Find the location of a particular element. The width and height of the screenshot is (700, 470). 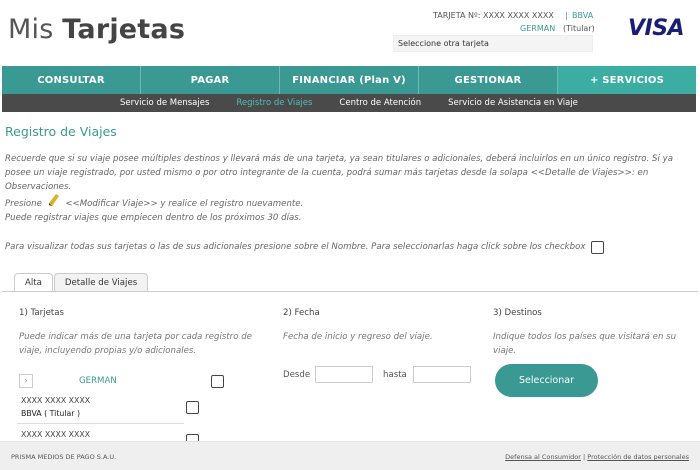

select-other-card-dropdown: Seleccione otra tarjeta is located at coordinates (493, 43).